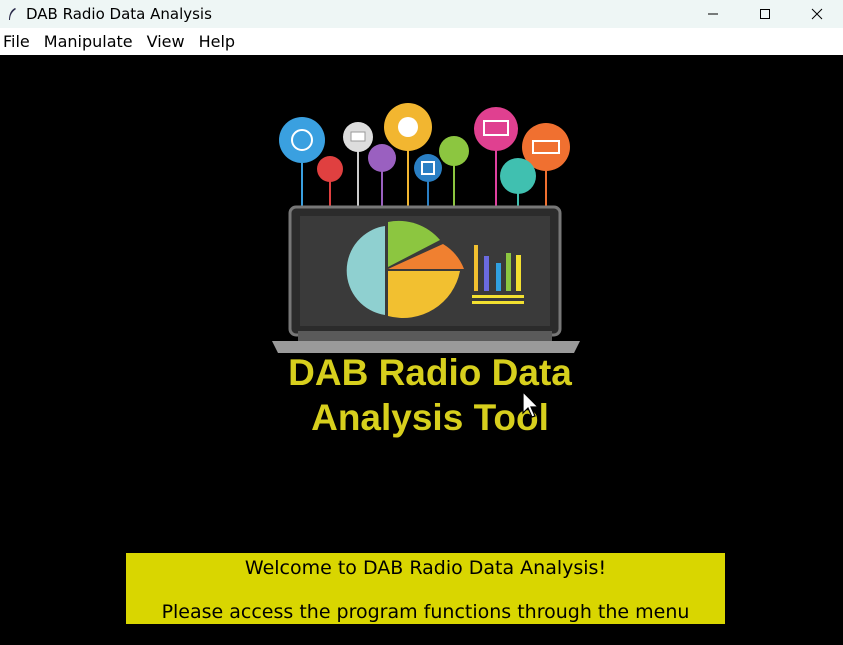  I want to click on menu-manipulate: Manipulate, so click(88, 41).